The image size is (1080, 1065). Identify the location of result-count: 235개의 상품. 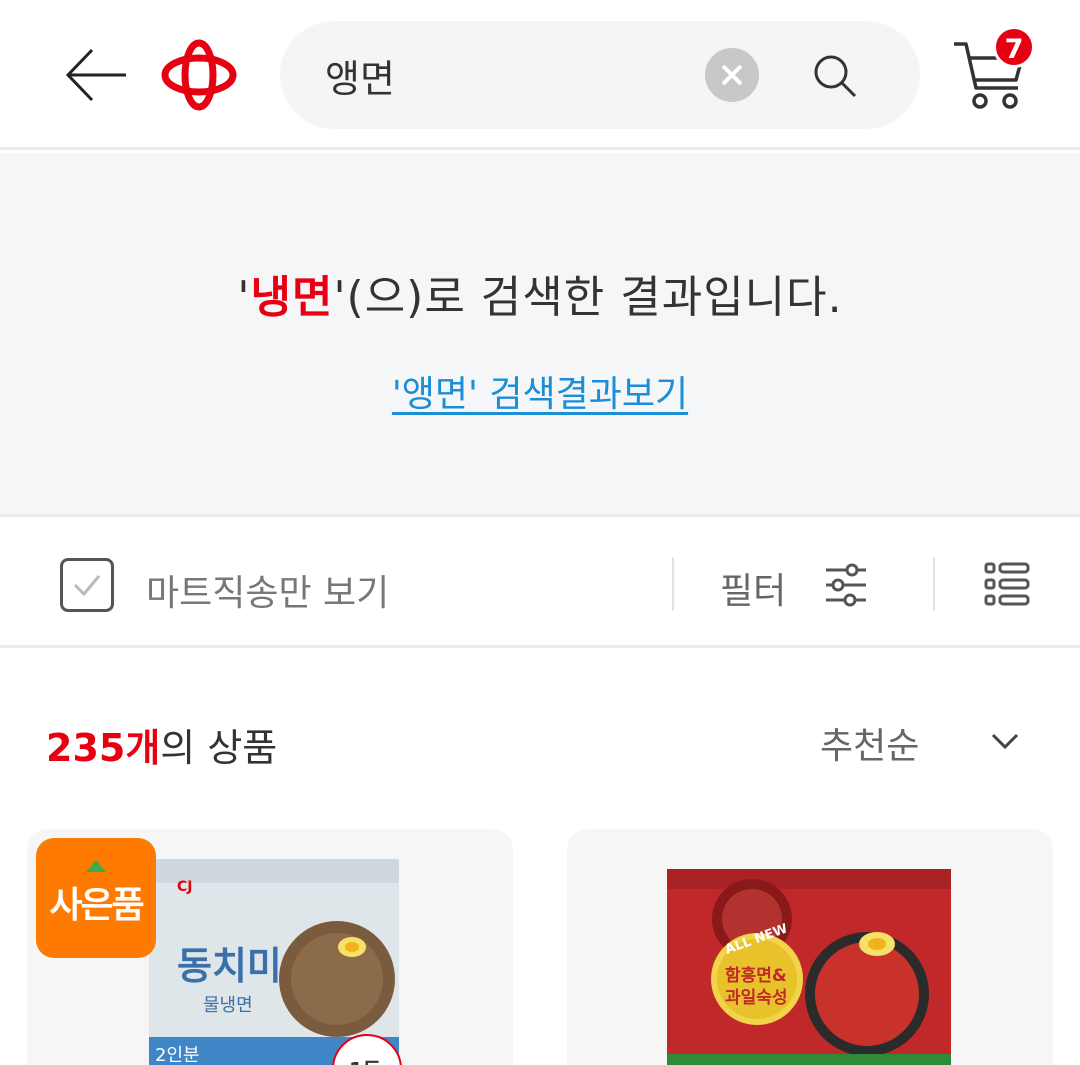
(161, 744).